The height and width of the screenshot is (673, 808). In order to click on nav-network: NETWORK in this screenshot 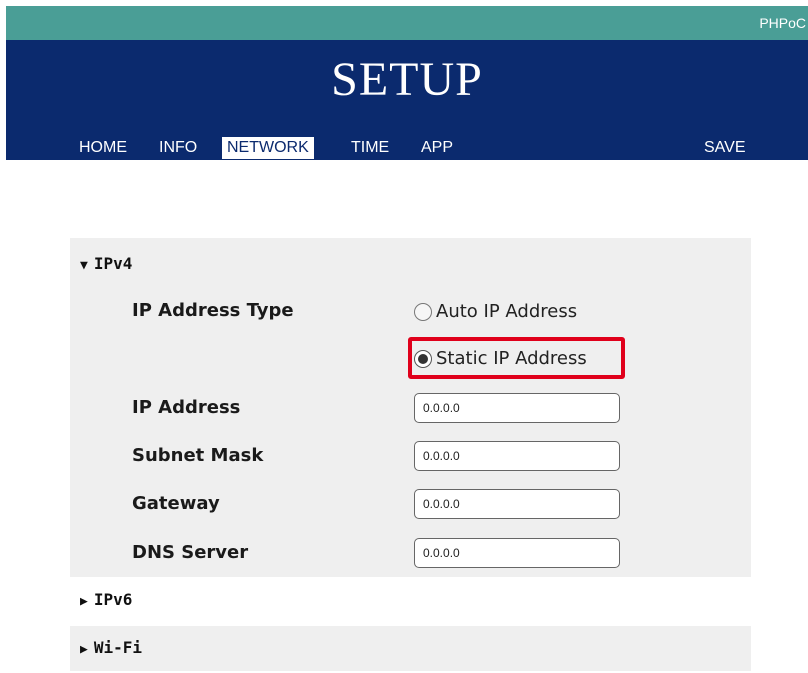, I will do `click(268, 148)`.